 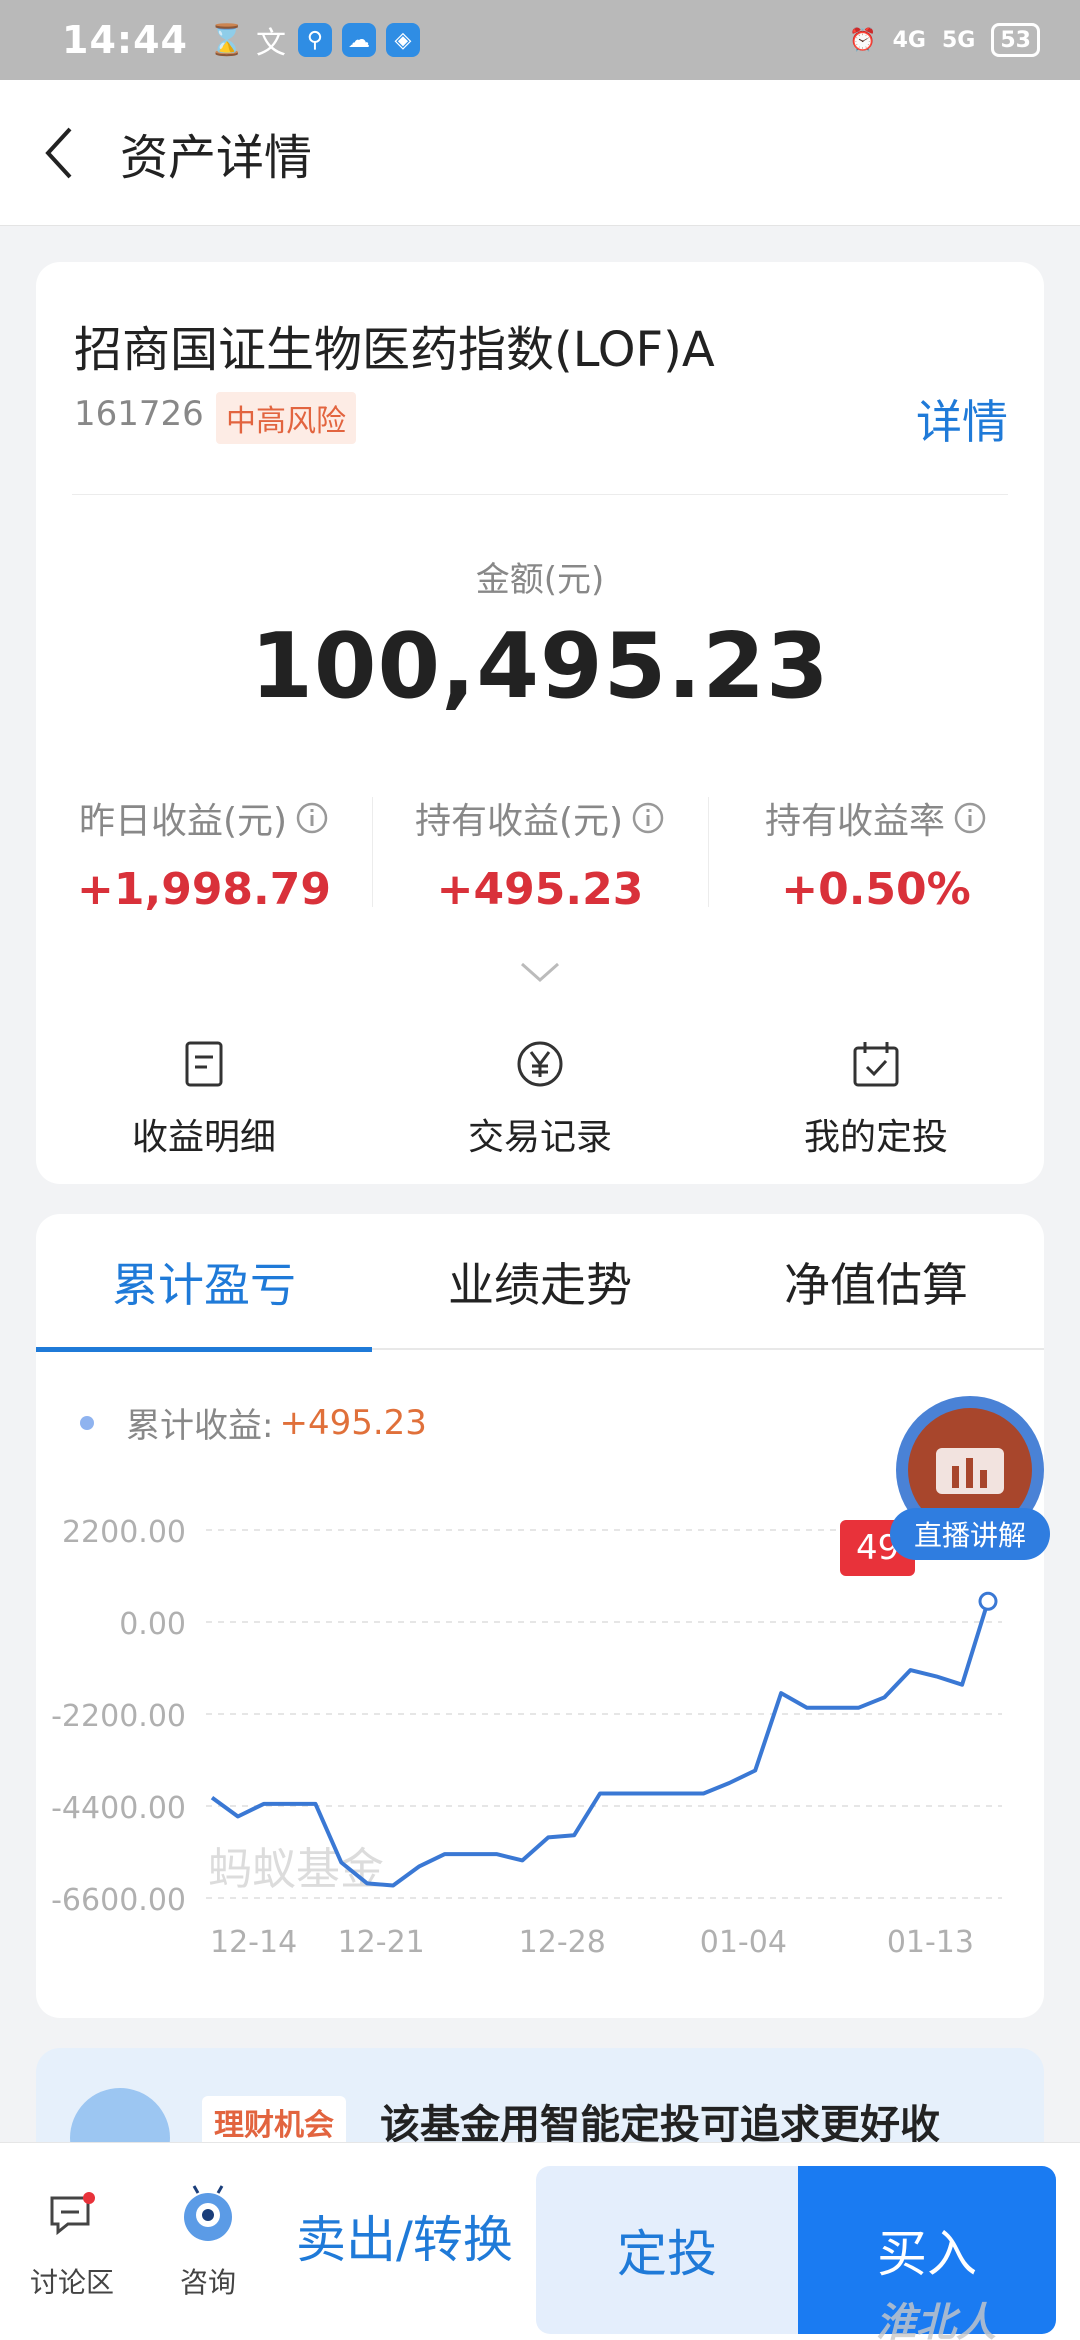 I want to click on amount-label: 金额(元), so click(x=540, y=580).